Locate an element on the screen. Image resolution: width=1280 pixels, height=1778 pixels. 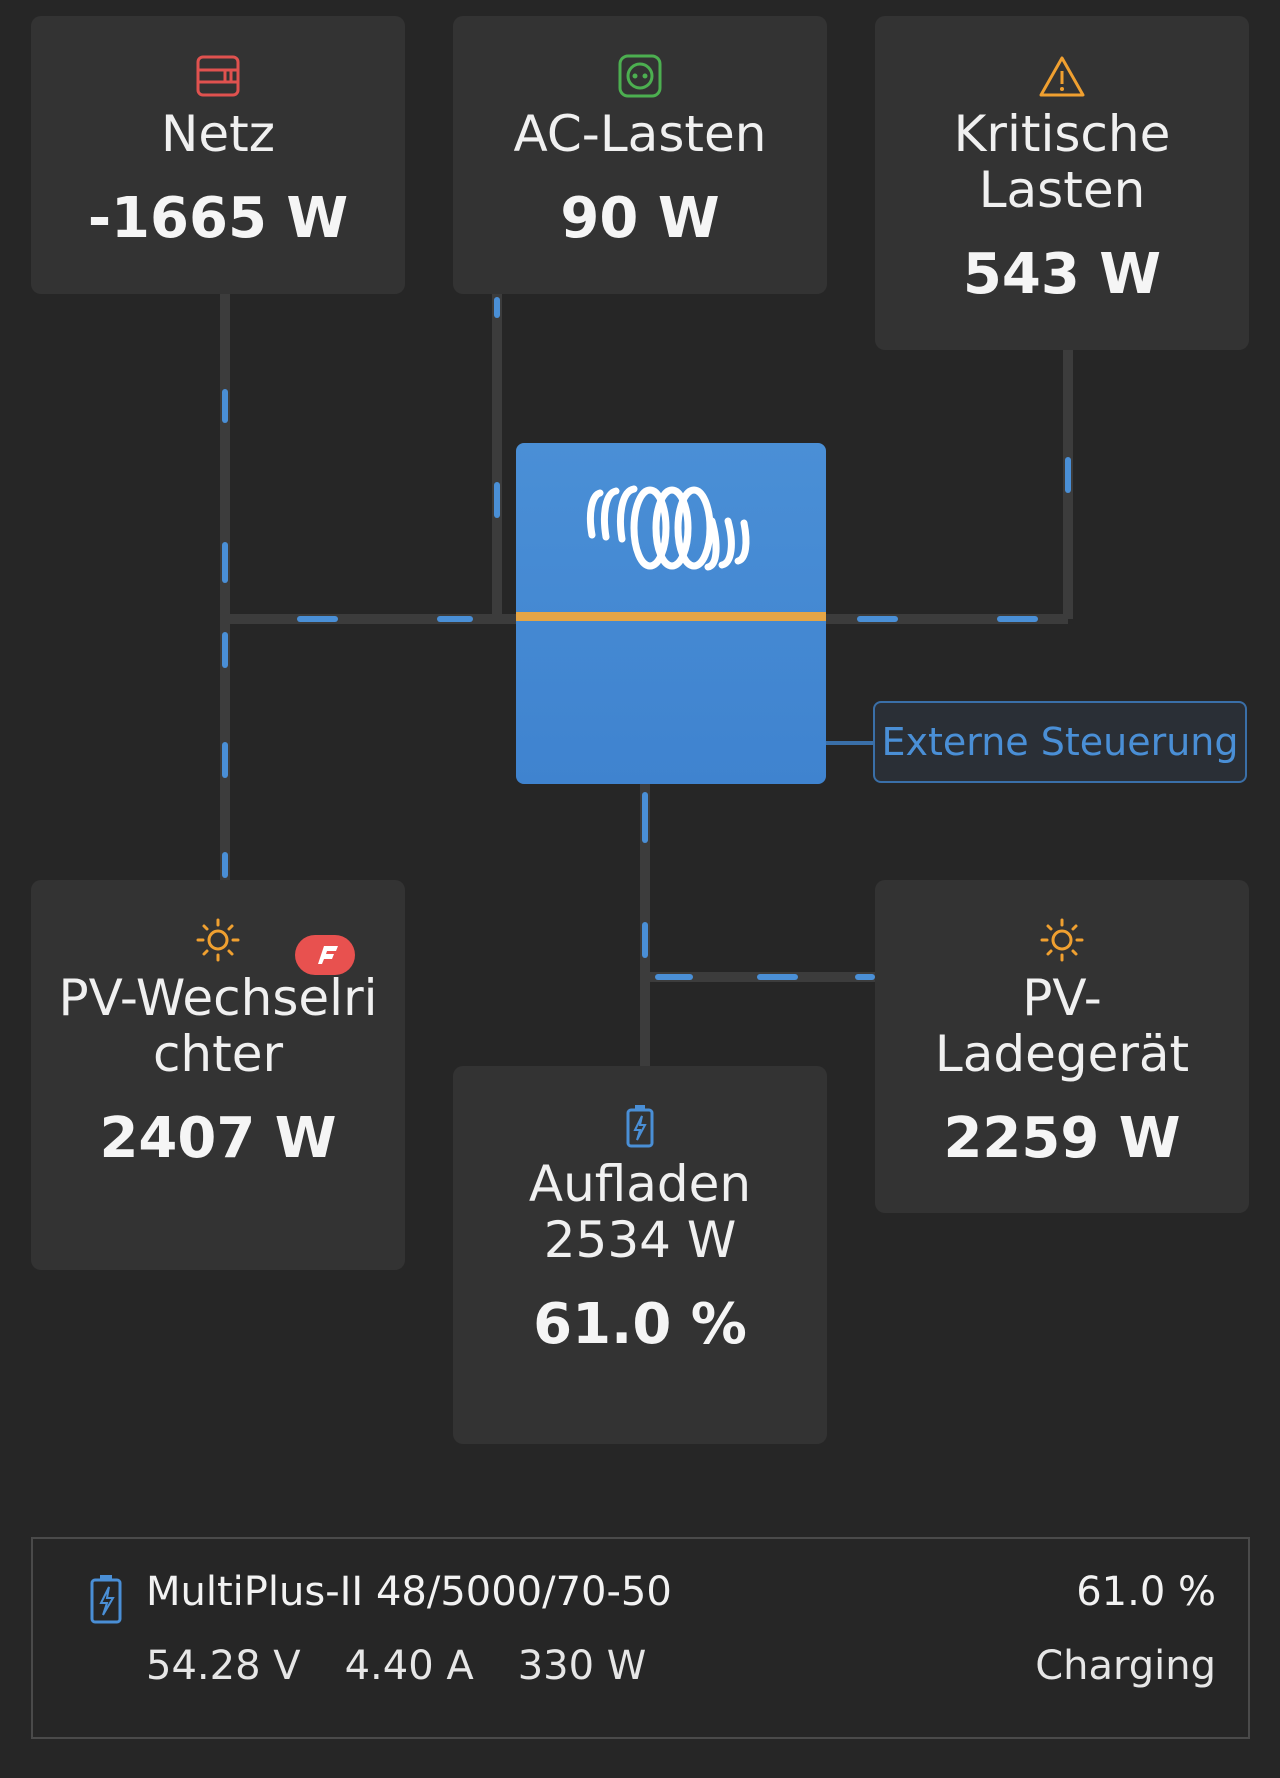
tile-value: 543 W is located at coordinates (1062, 274).